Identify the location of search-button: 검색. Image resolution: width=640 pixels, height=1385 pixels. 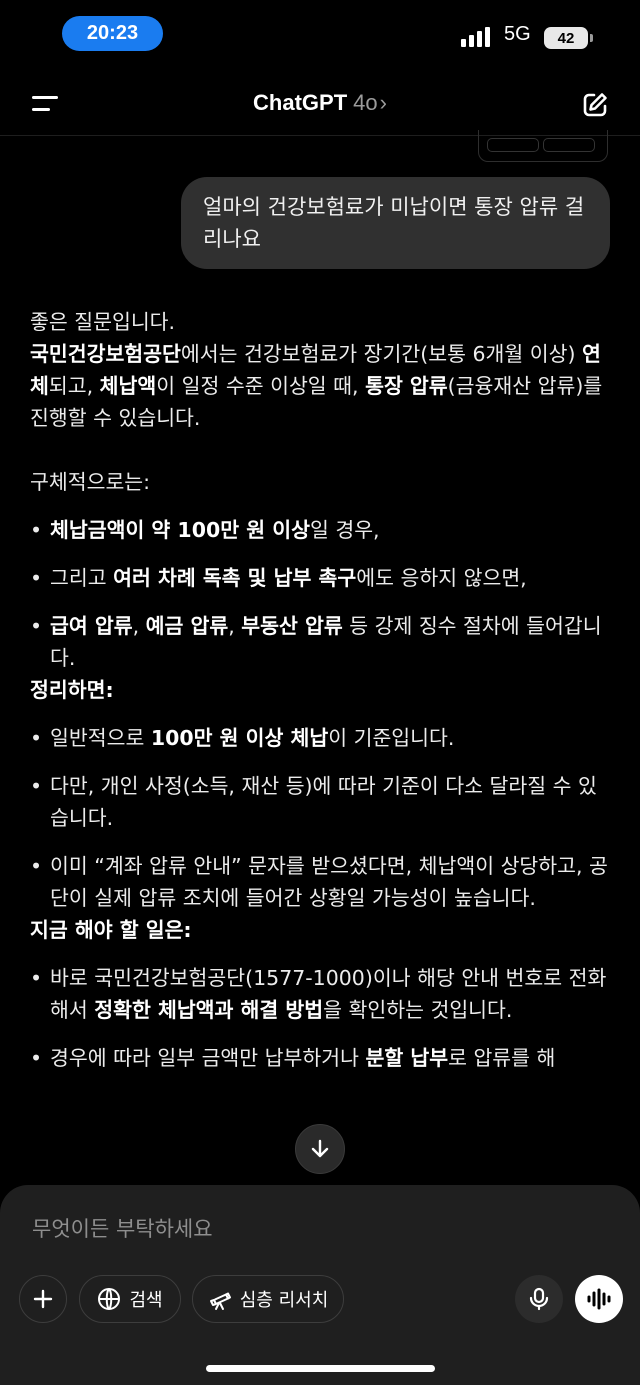
(130, 1299).